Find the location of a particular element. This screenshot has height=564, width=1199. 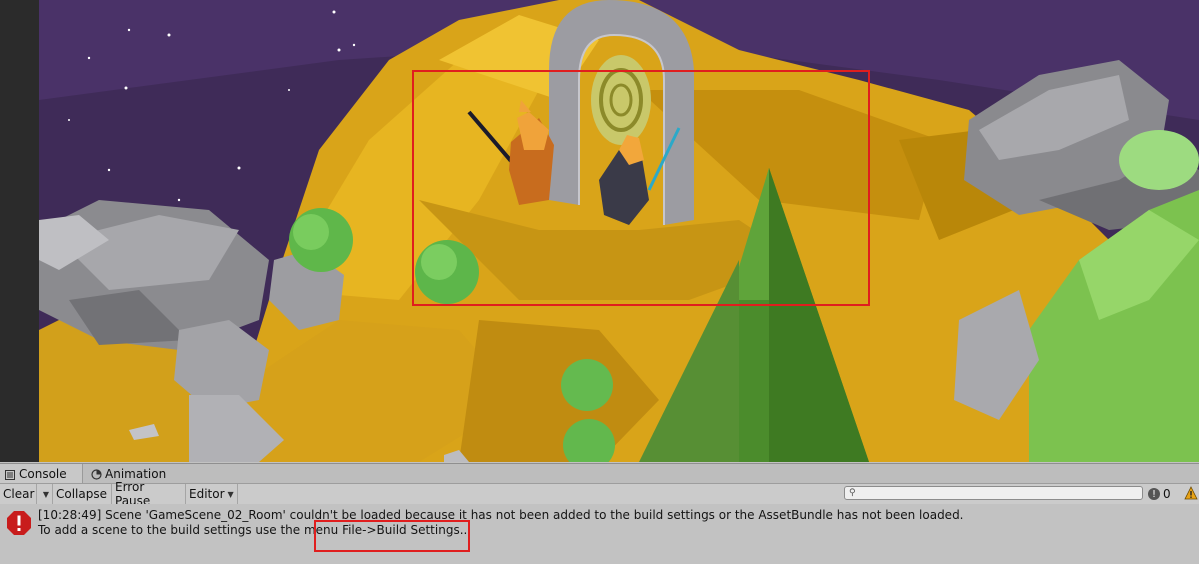

editor-dropdown: Editor ▼ is located at coordinates (212, 494).